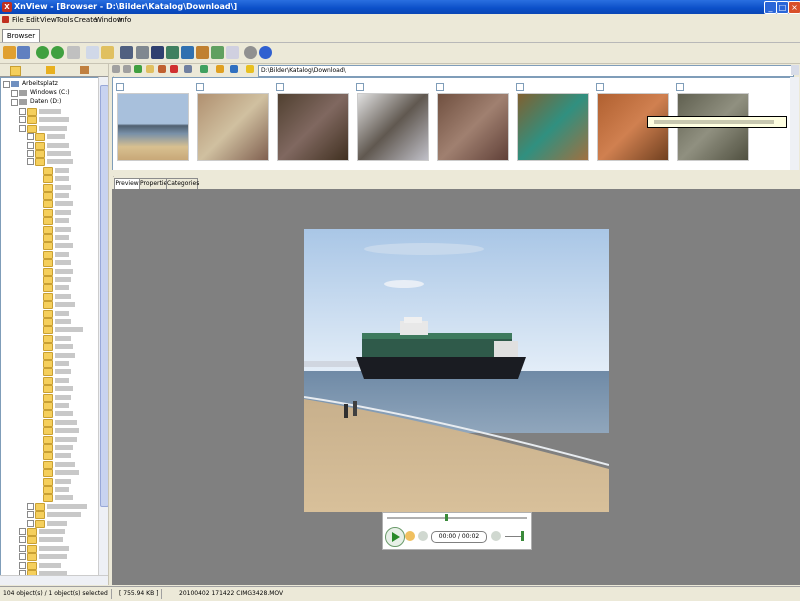 This screenshot has height=601, width=800. I want to click on fullscreen-icon, so click(23, 52).